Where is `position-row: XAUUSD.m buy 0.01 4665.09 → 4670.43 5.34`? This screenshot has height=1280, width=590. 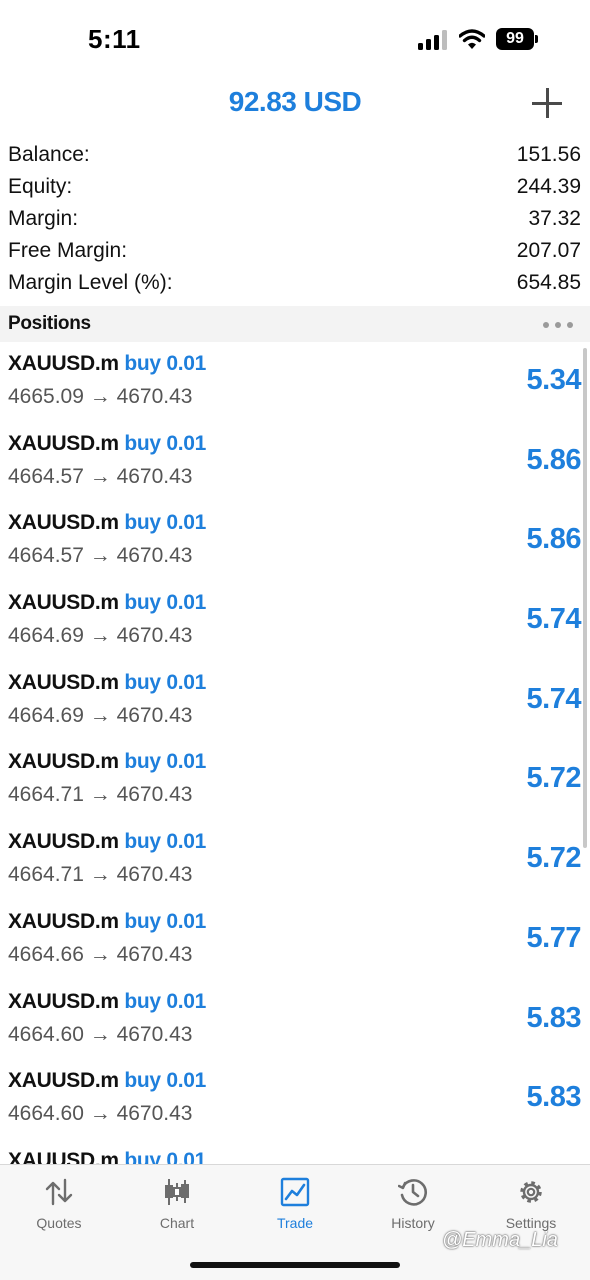
position-row: XAUUSD.m buy 0.01 4665.09 → 4670.43 5.34 is located at coordinates (295, 382).